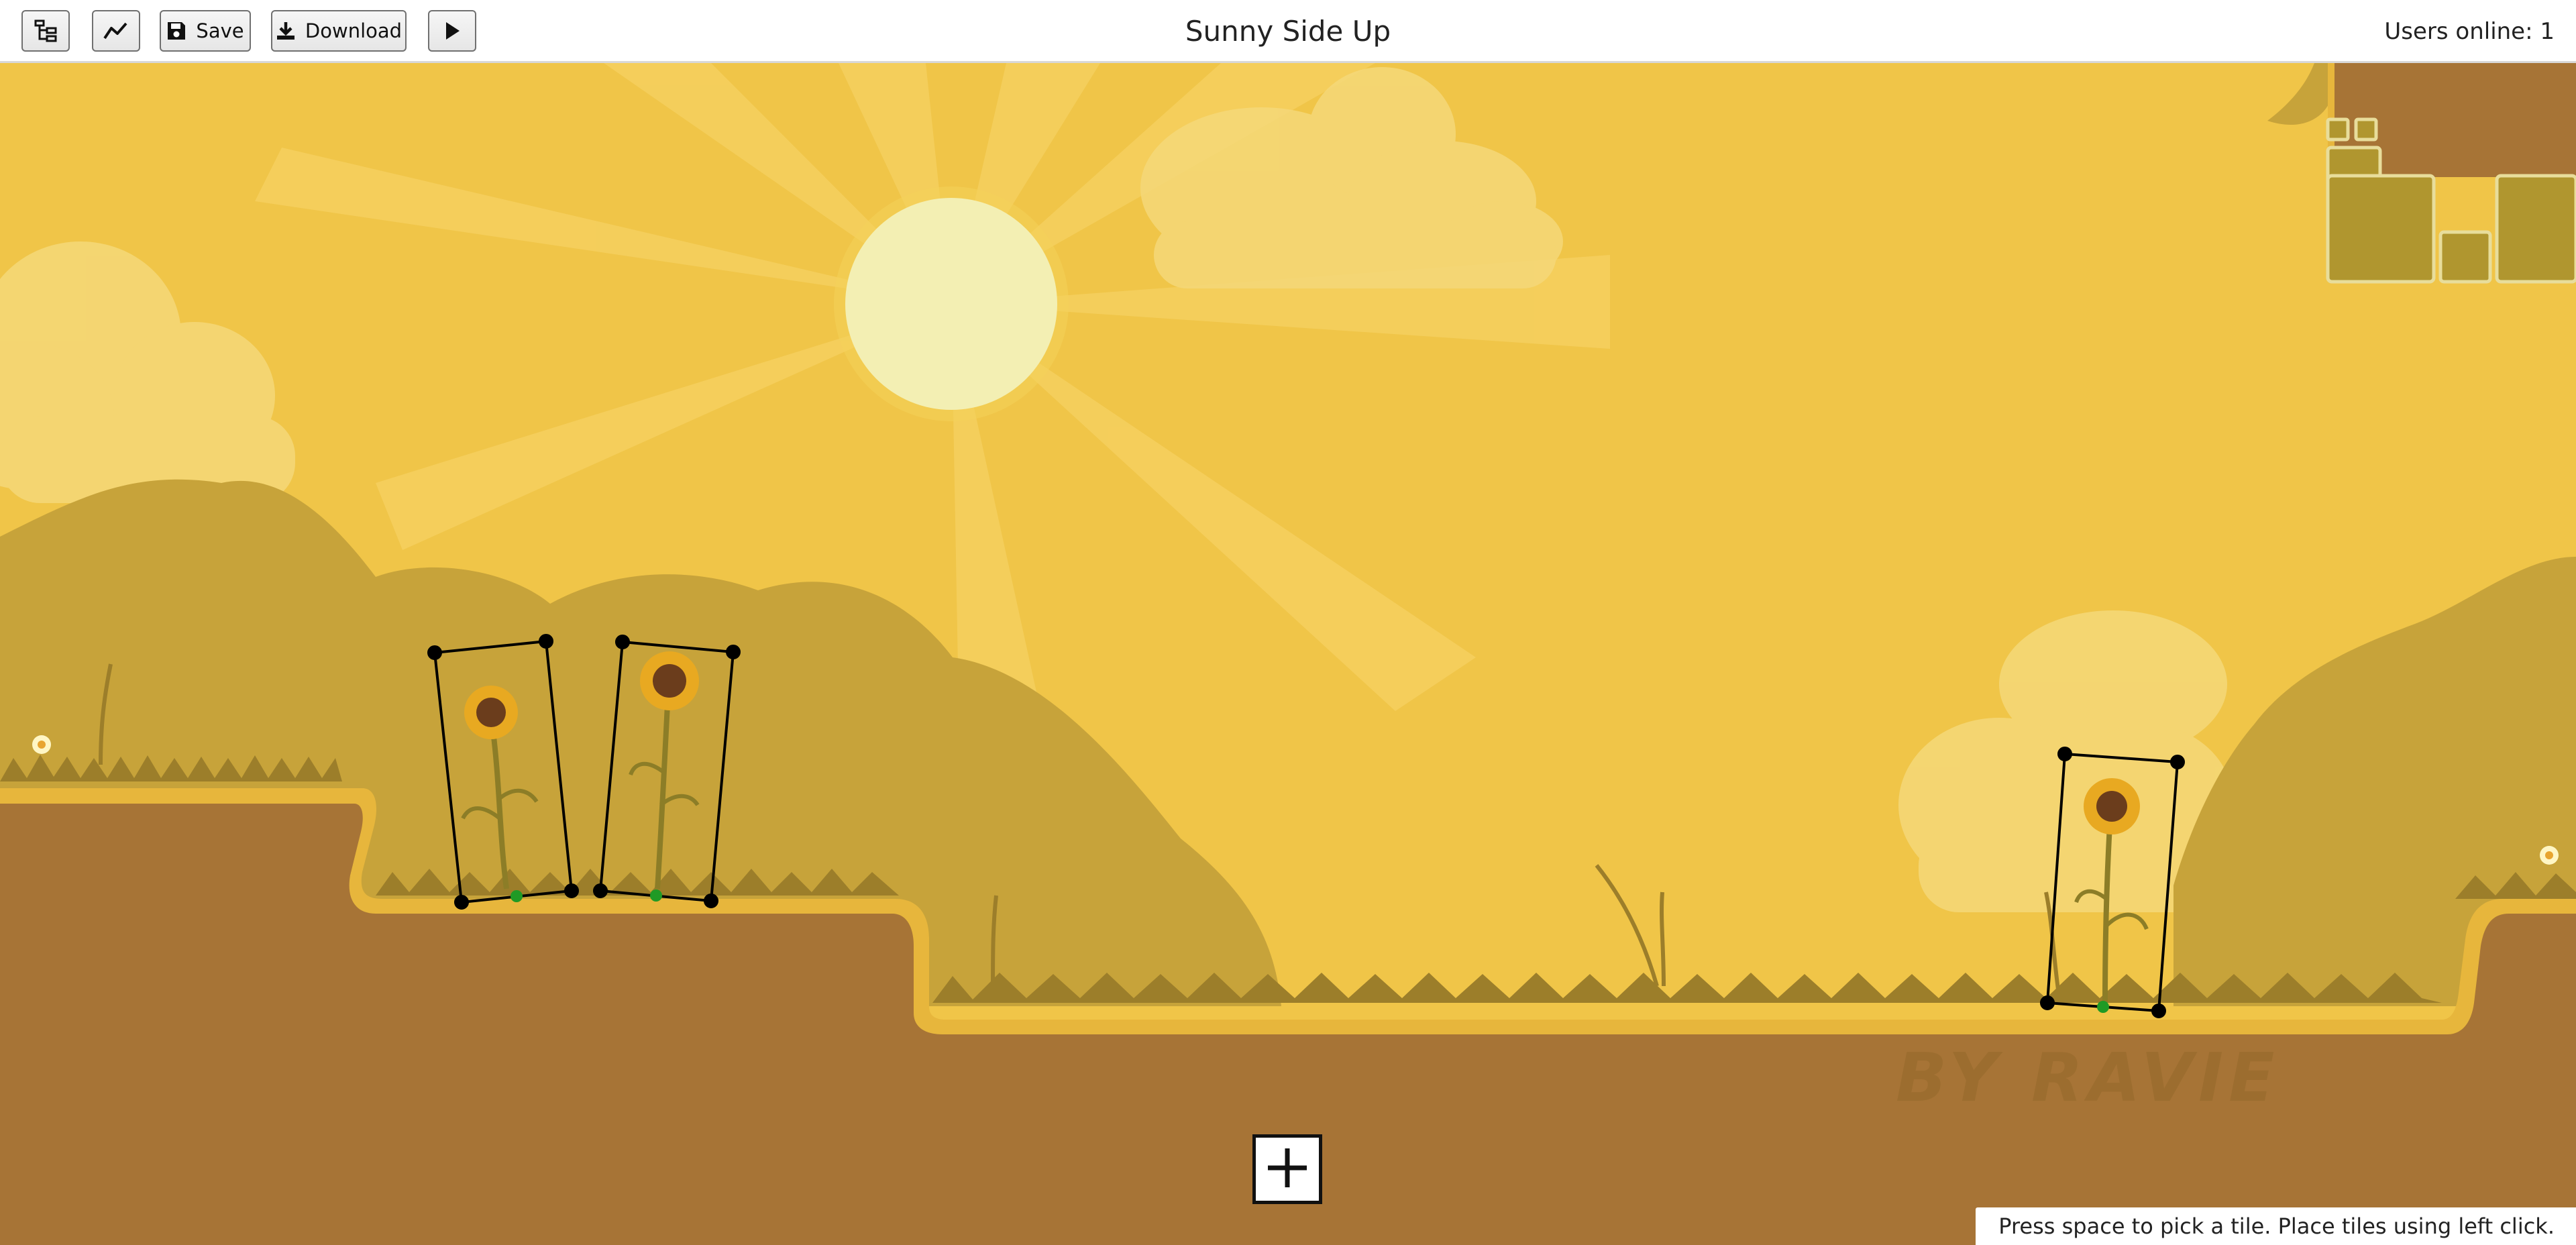  Describe the element at coordinates (951, 304) in the screenshot. I see `sun` at that location.